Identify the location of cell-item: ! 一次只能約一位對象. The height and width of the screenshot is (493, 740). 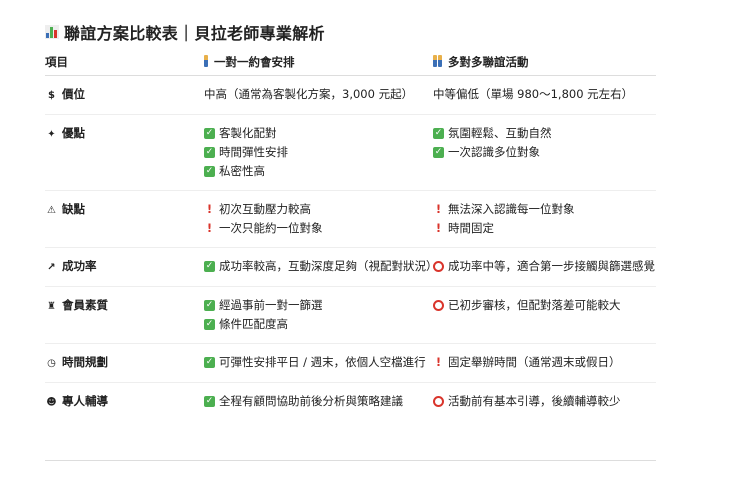
(318, 228).